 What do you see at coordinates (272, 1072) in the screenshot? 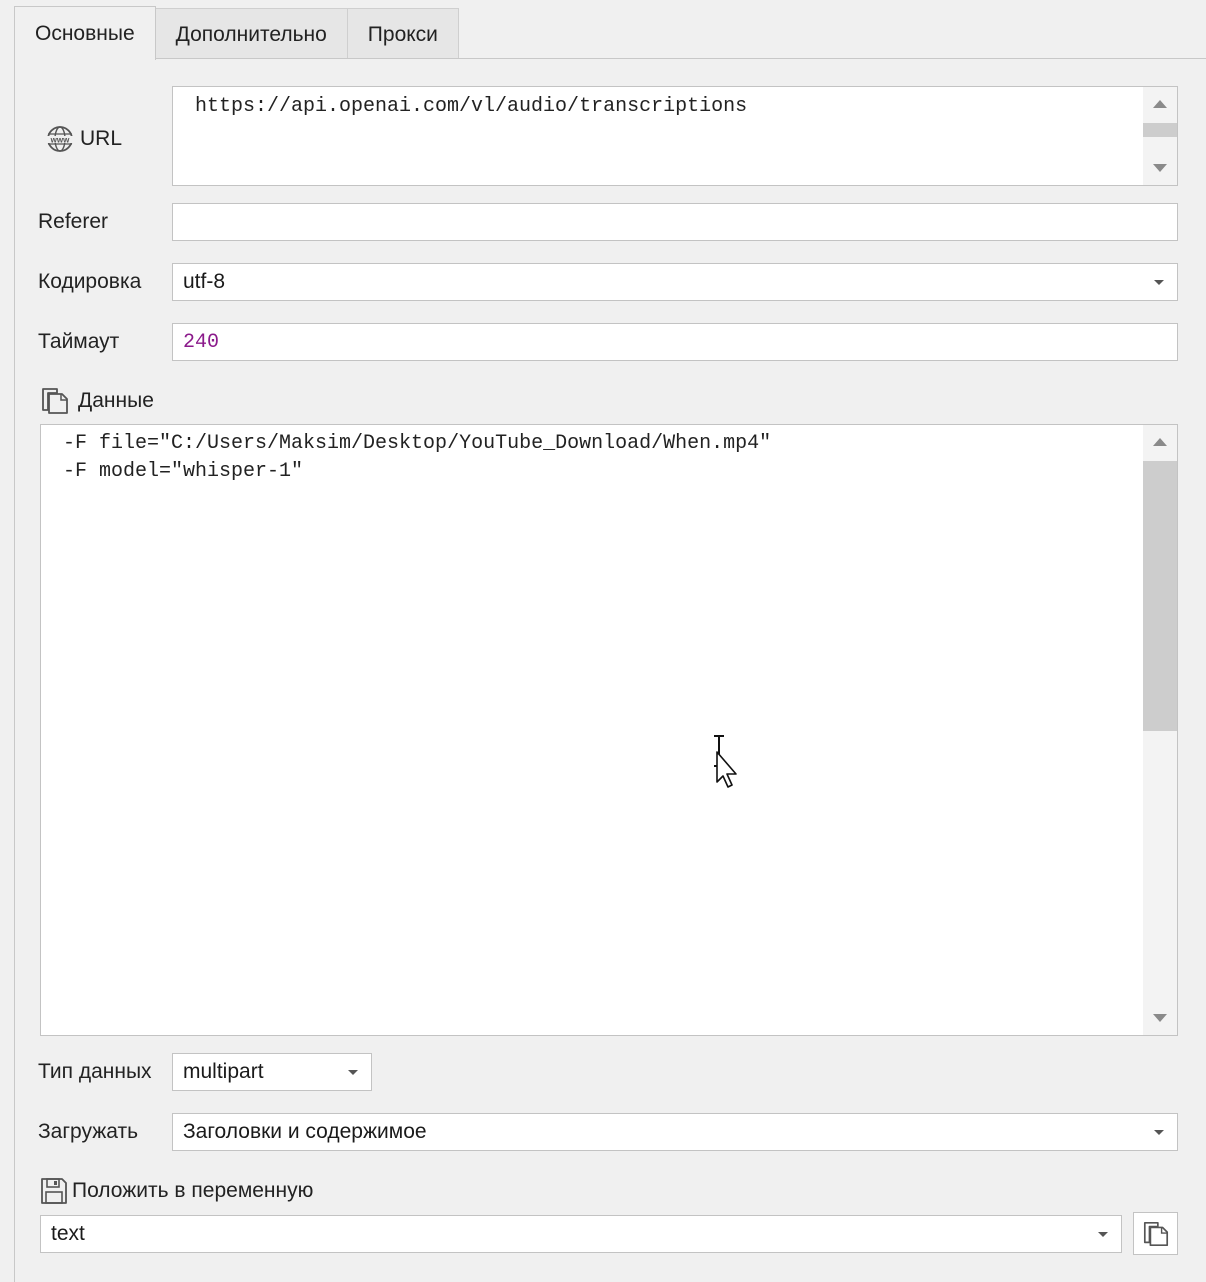
I see `data-type-select: multipart` at bounding box center [272, 1072].